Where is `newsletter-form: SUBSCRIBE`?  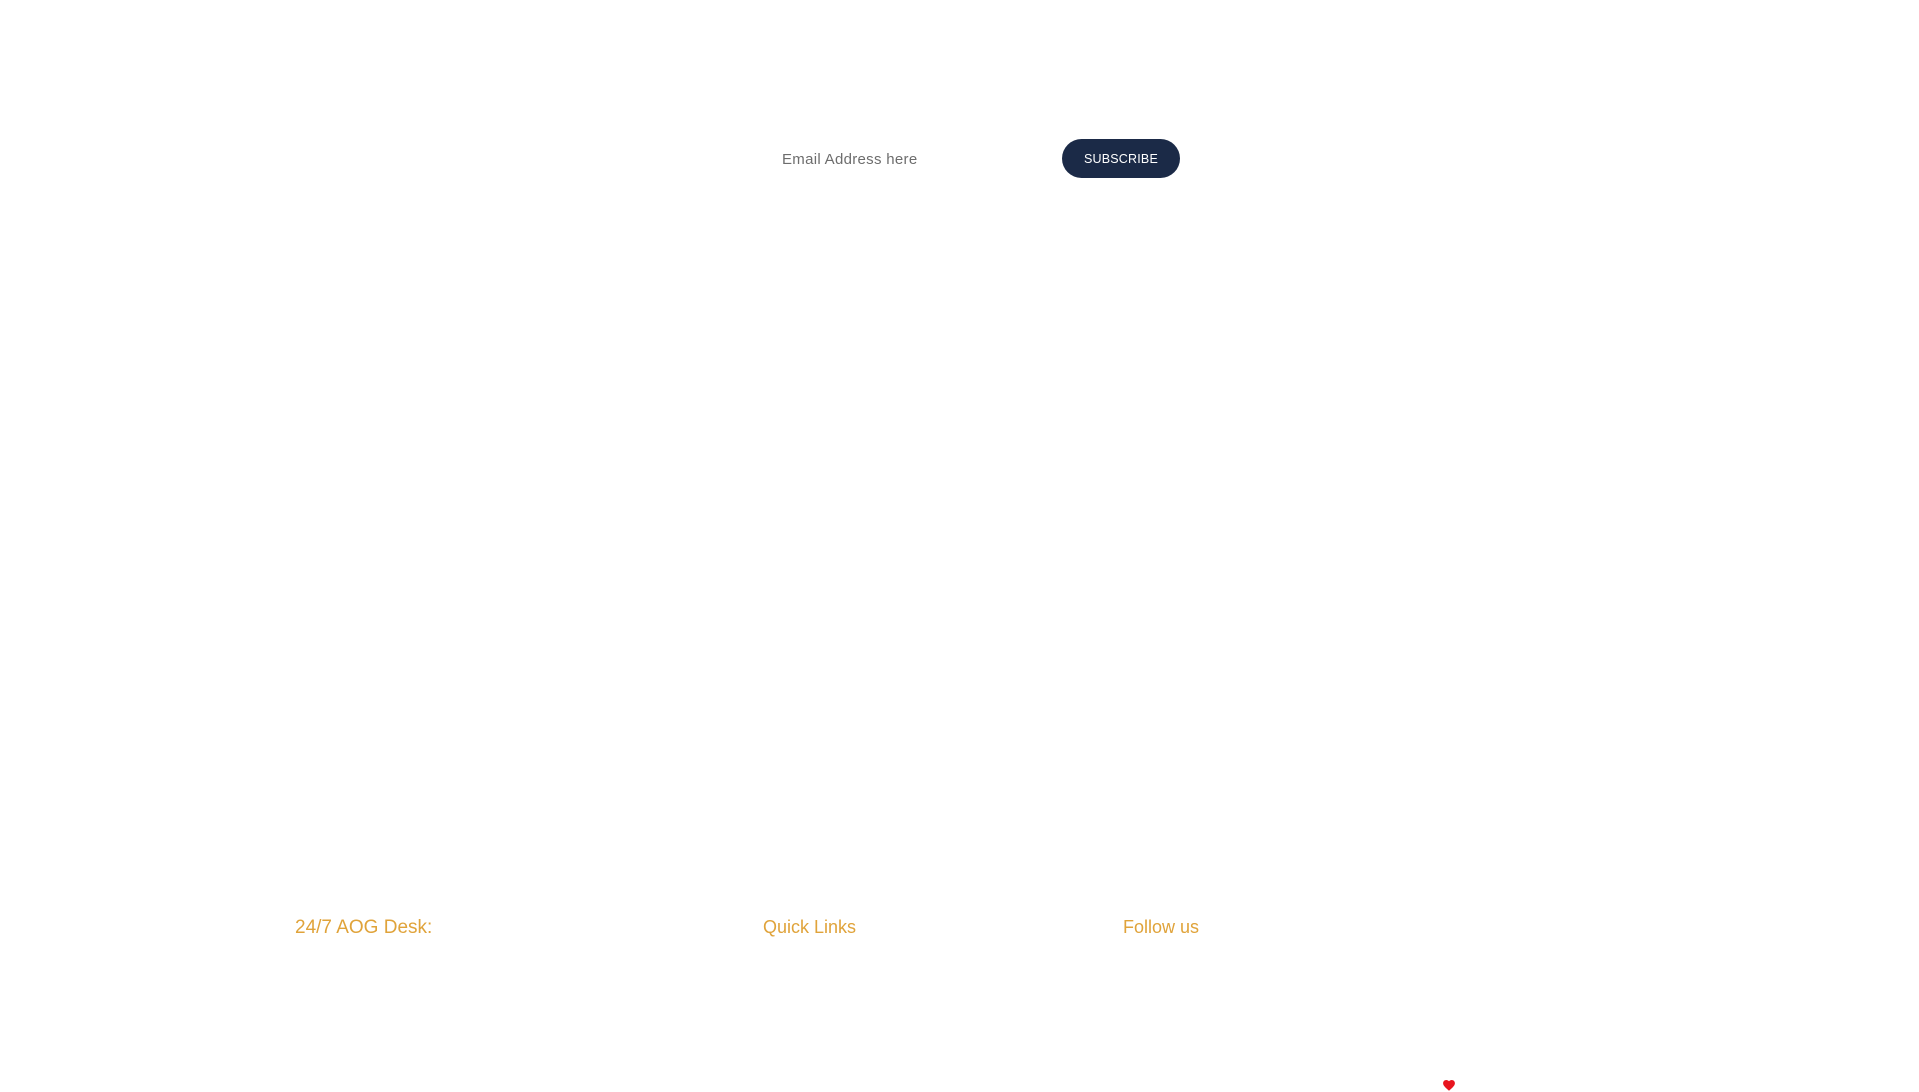 newsletter-form: SUBSCRIBE is located at coordinates (970, 159).